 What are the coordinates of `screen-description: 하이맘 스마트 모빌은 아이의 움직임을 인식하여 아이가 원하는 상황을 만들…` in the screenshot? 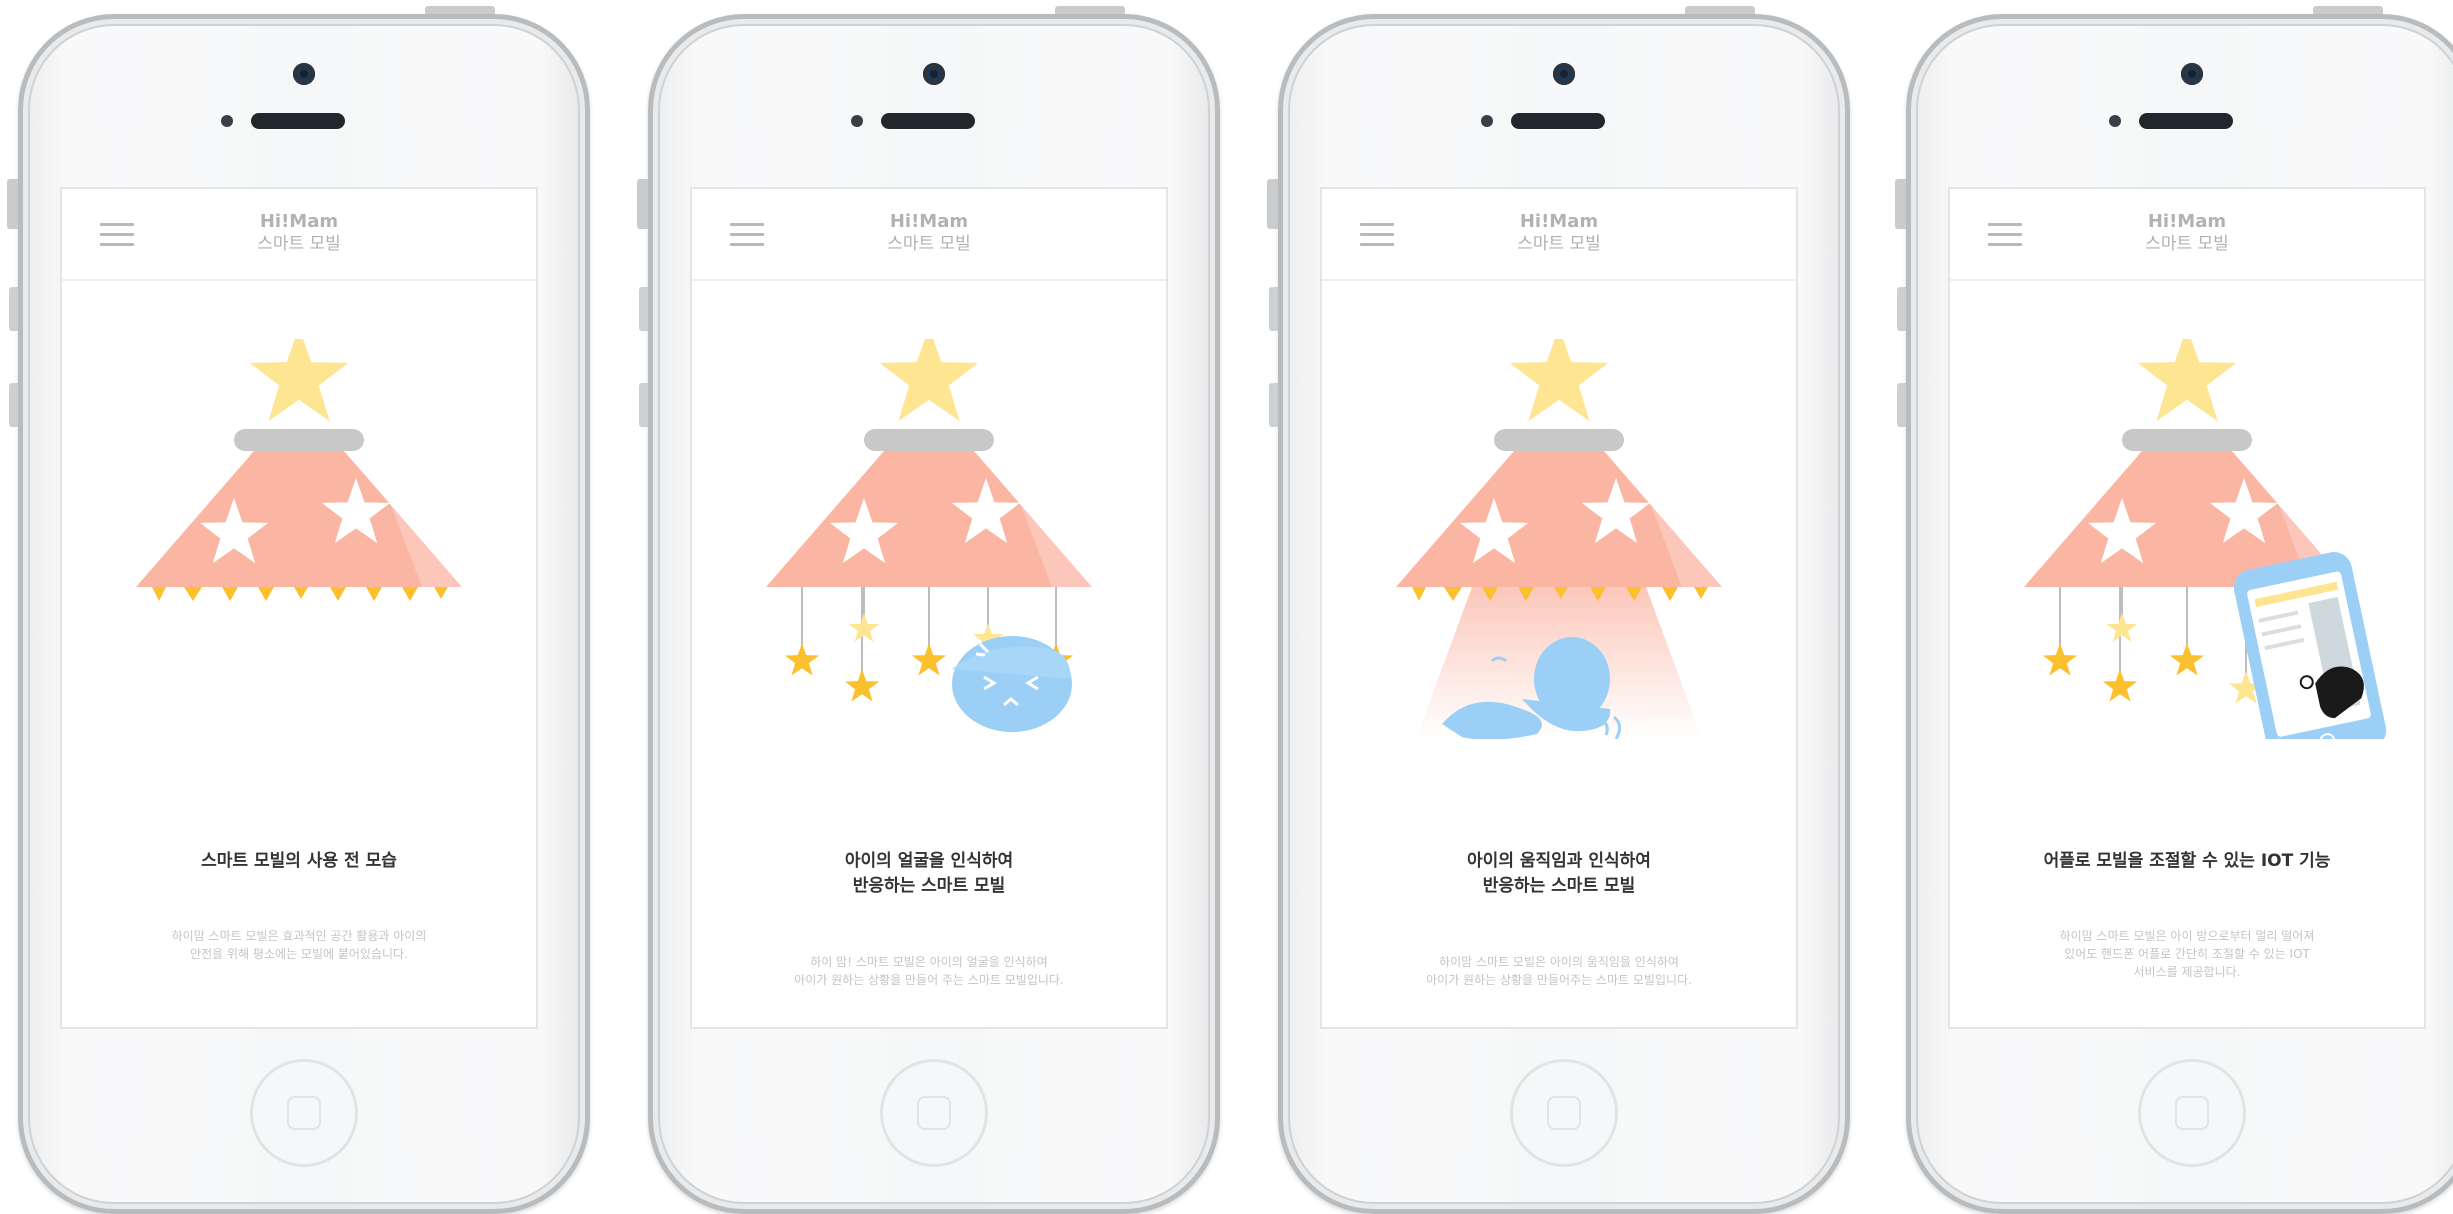 It's located at (1559, 971).